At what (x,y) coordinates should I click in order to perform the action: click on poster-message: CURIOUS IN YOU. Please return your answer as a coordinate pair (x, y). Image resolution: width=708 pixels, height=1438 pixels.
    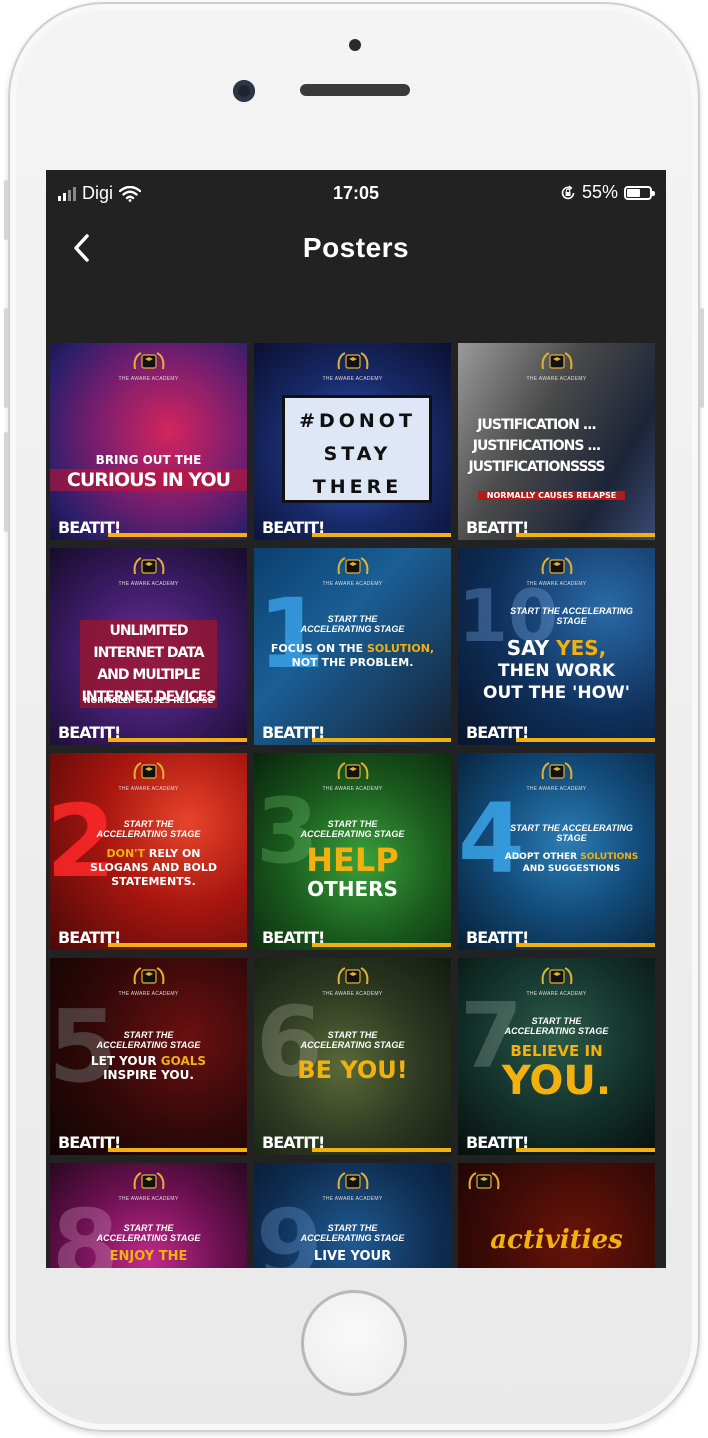
    Looking at the image, I should click on (148, 480).